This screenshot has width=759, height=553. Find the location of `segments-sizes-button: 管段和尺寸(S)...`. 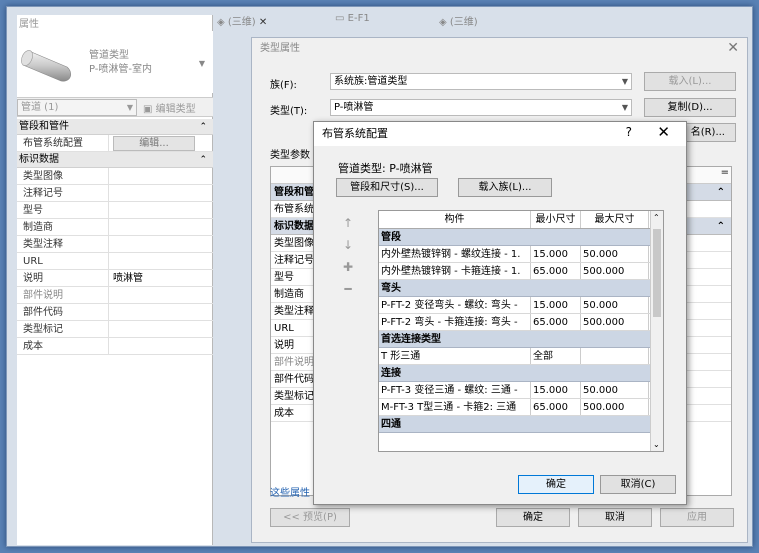

segments-sizes-button: 管段和尺寸(S)... is located at coordinates (387, 187).